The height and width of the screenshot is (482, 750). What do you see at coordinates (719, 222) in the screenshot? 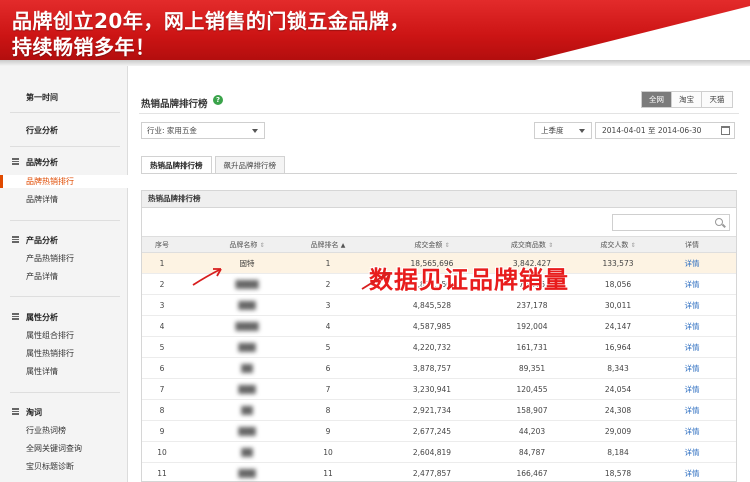
I see `search-icon` at bounding box center [719, 222].